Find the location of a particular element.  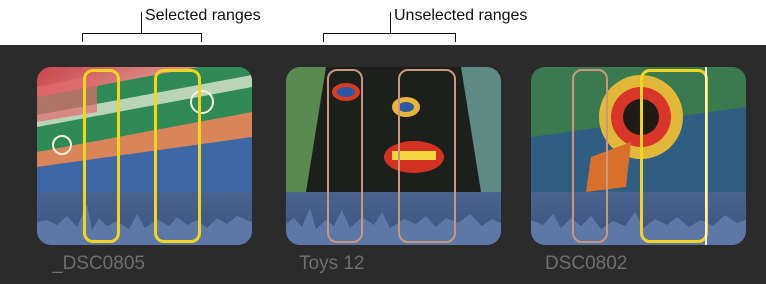

unselected-callout-bracket is located at coordinates (389, 33).